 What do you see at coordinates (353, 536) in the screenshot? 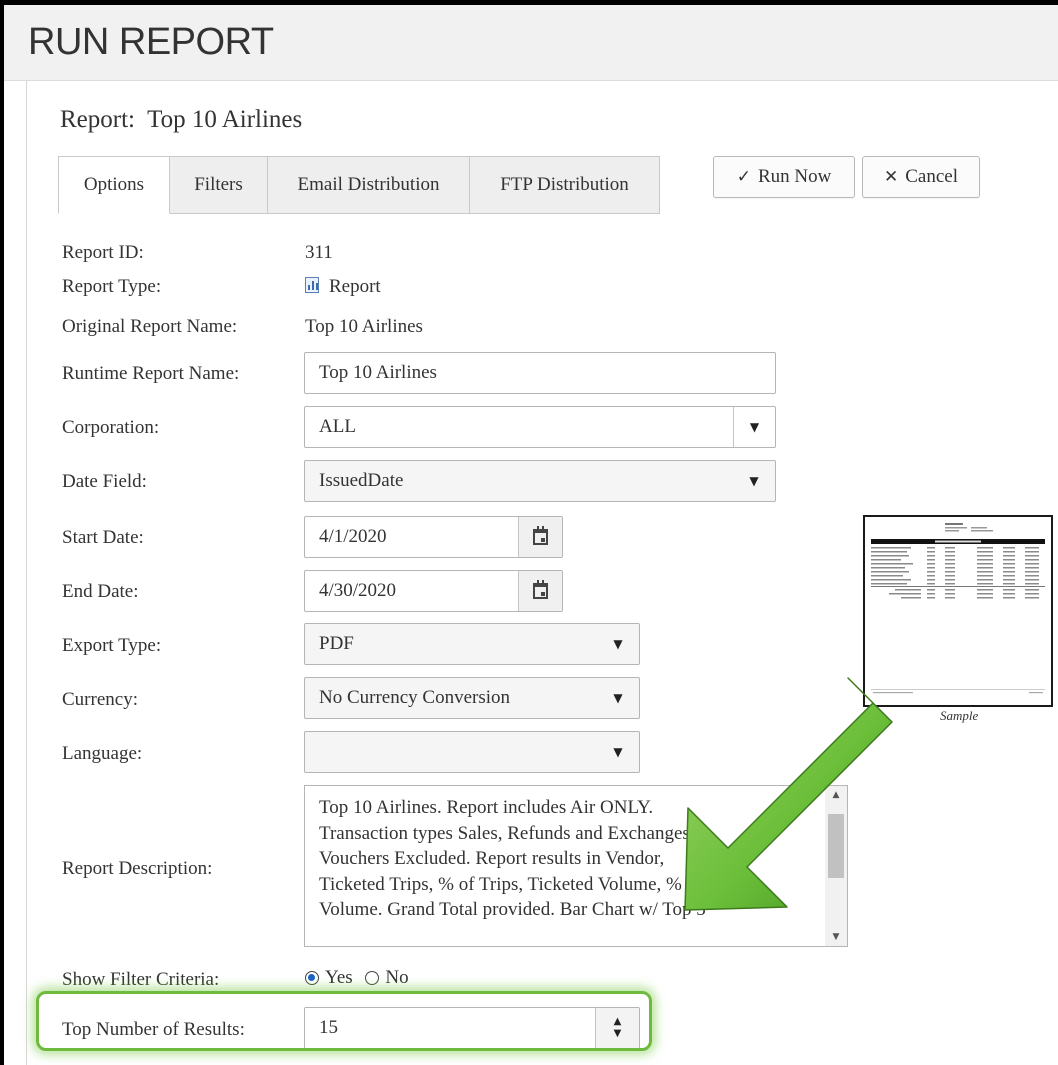
I see `start-date-text: 4/1/2020` at bounding box center [353, 536].